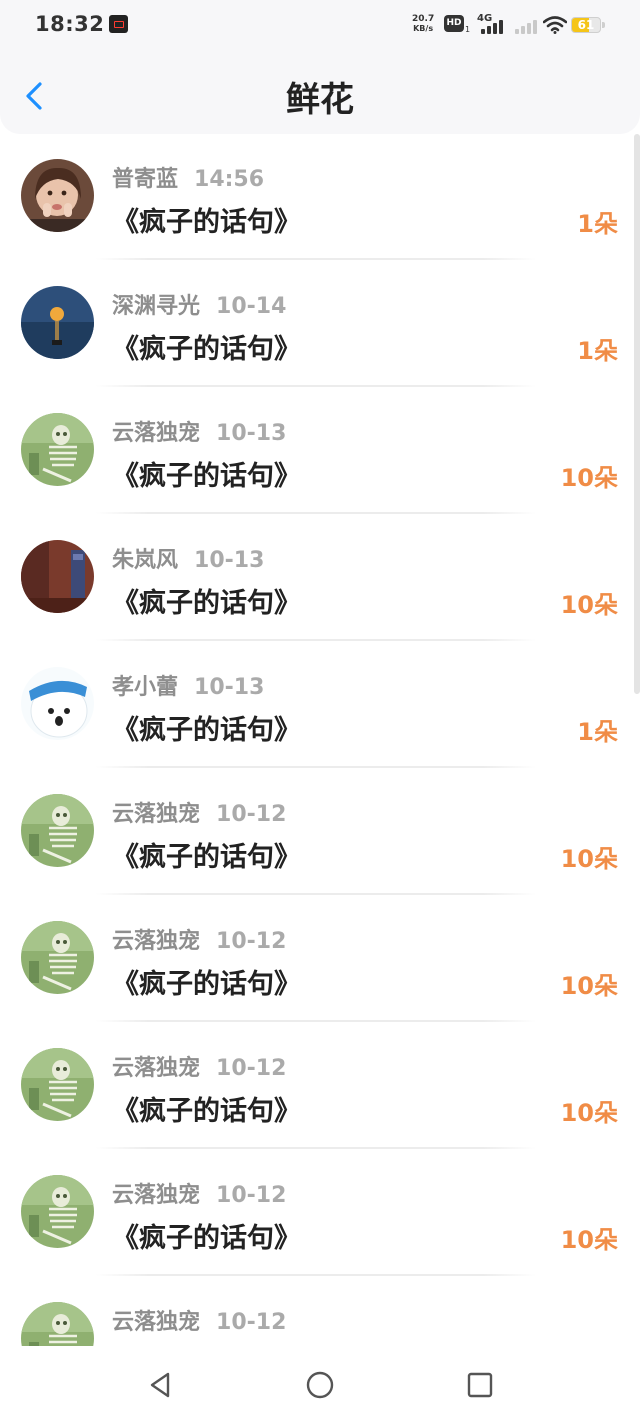 The height and width of the screenshot is (1422, 640). I want to click on item-username: 普寄蓝 14:56, so click(188, 177).